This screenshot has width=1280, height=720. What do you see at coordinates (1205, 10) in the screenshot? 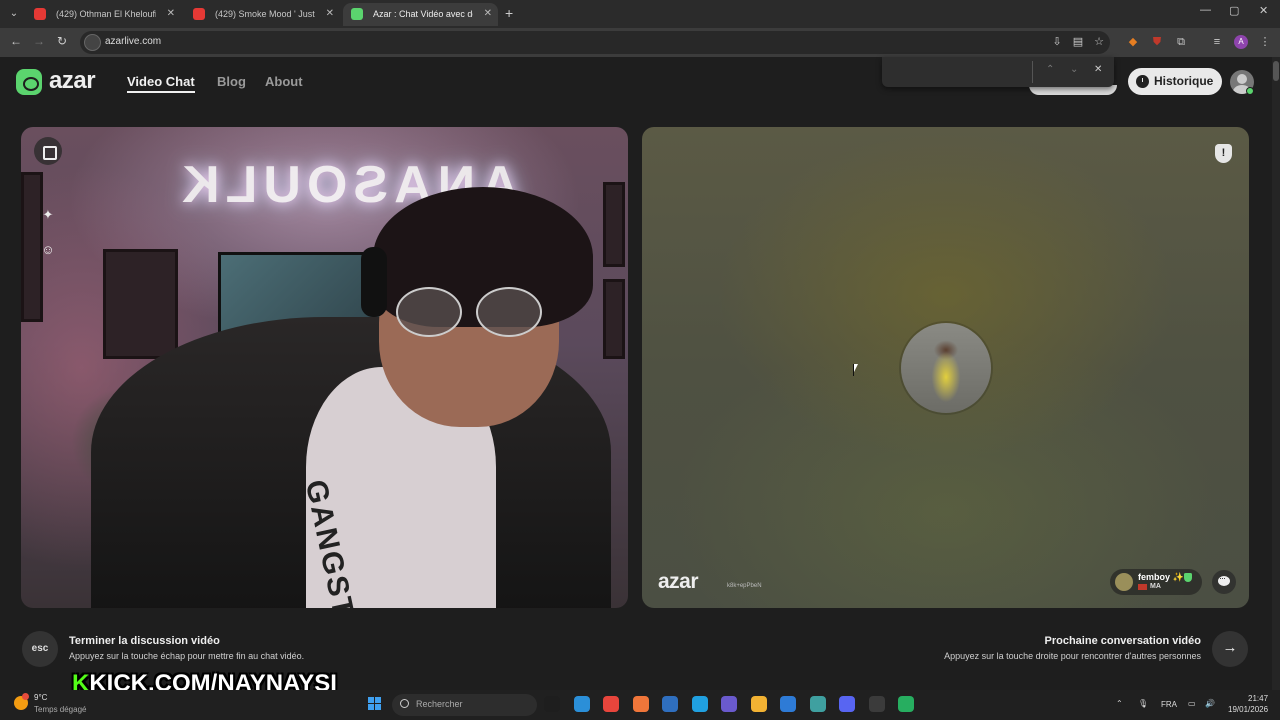
I see `minimize-button: —` at bounding box center [1205, 10].